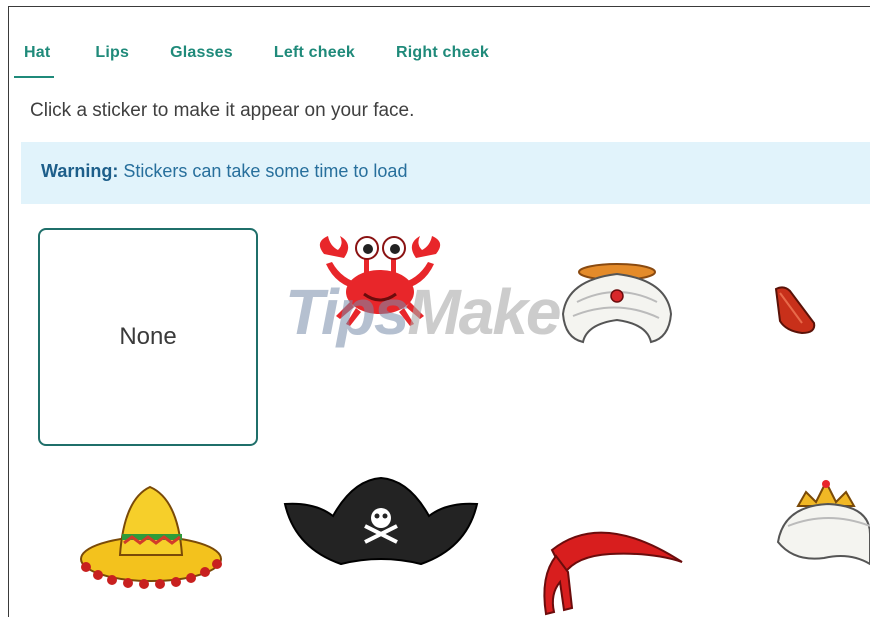  I want to click on crab-icon, so click(380, 281).